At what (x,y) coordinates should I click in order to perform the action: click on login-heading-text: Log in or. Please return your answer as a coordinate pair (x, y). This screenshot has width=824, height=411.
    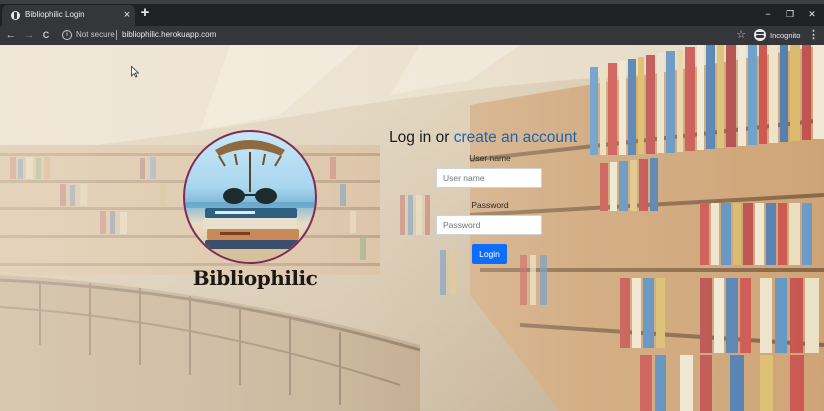
    Looking at the image, I should click on (421, 137).